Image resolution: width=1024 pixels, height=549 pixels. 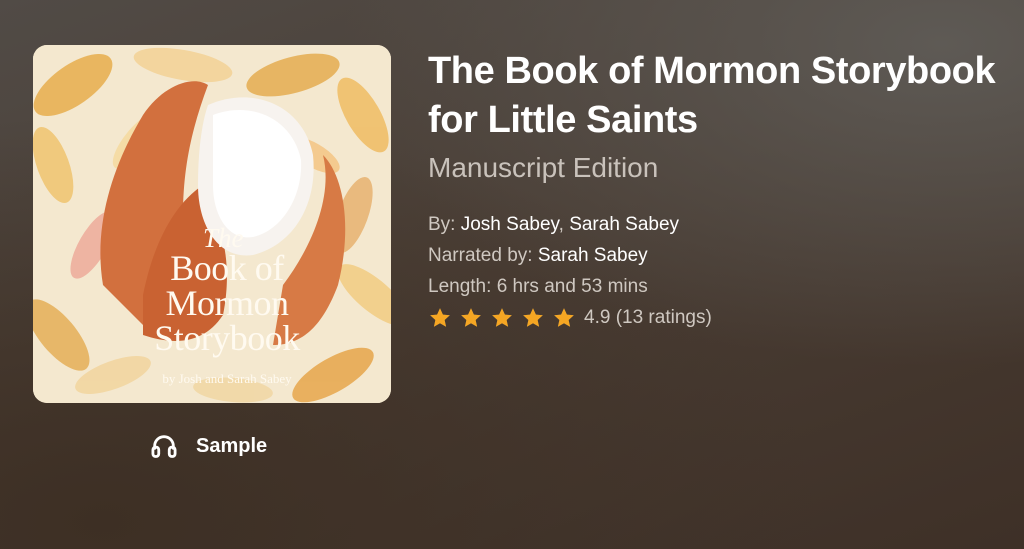 I want to click on narrator-row: Narrated by: Sarah Sabey, so click(x=723, y=255).